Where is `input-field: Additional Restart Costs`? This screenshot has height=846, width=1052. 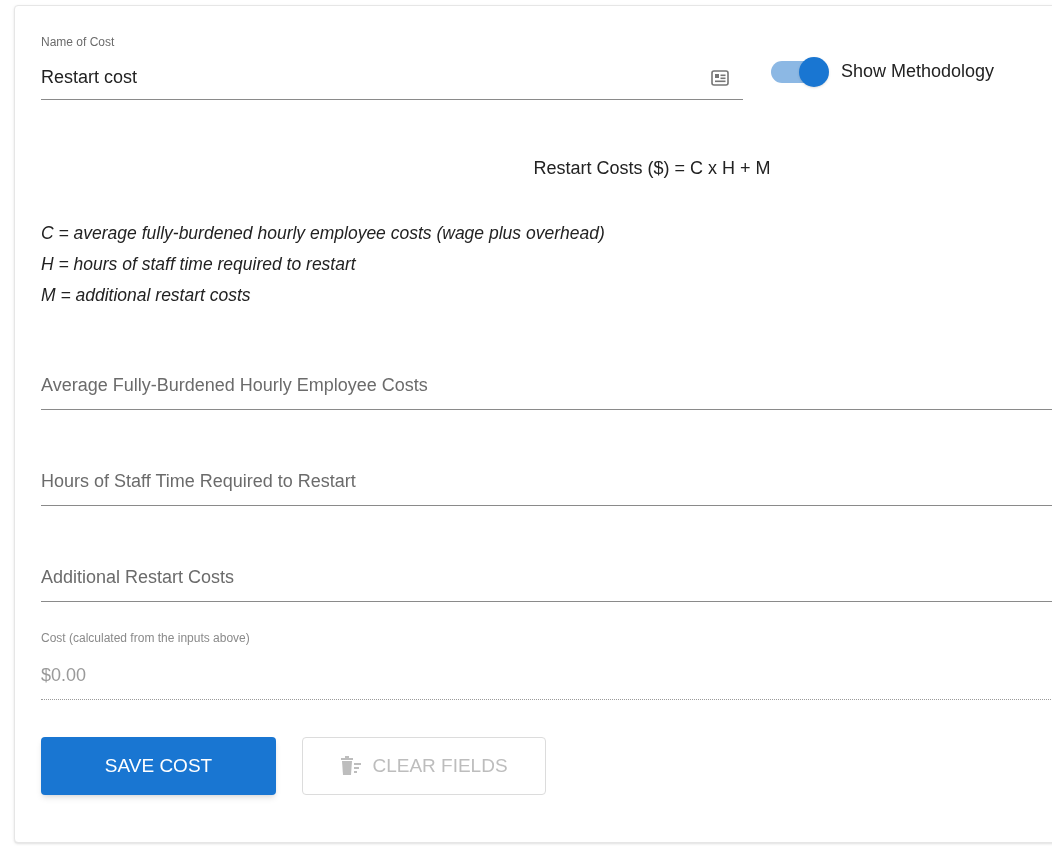 input-field: Additional Restart Costs is located at coordinates (546, 583).